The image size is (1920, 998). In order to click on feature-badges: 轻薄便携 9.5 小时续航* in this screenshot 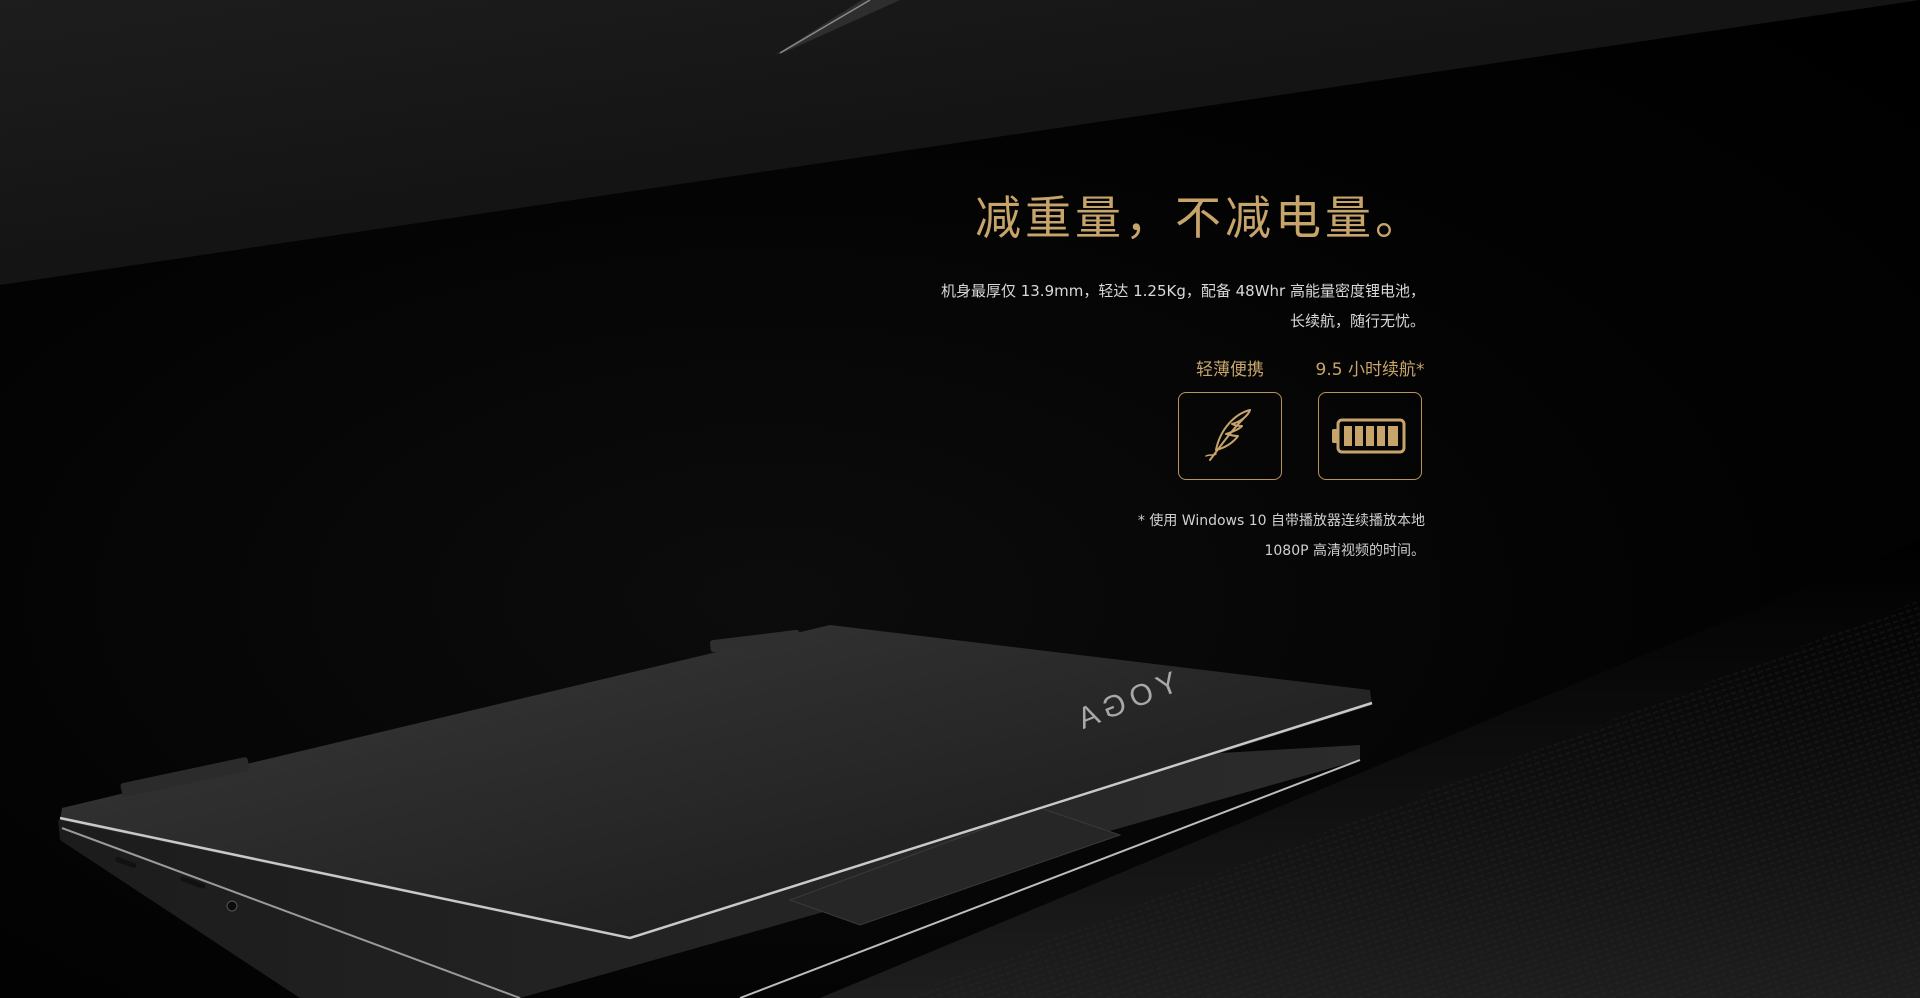, I will do `click(1045, 419)`.